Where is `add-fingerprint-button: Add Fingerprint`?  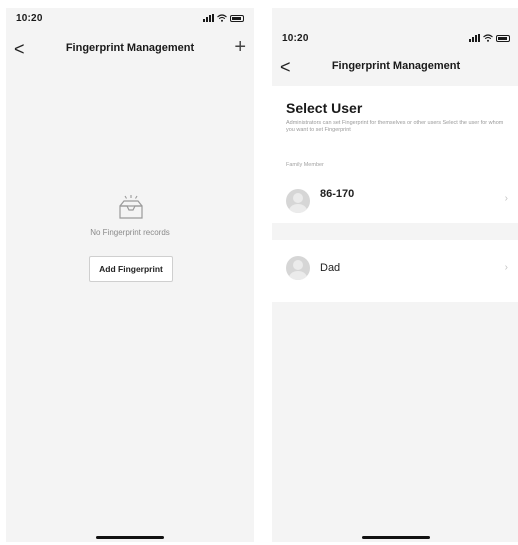 add-fingerprint-button: Add Fingerprint is located at coordinates (131, 269).